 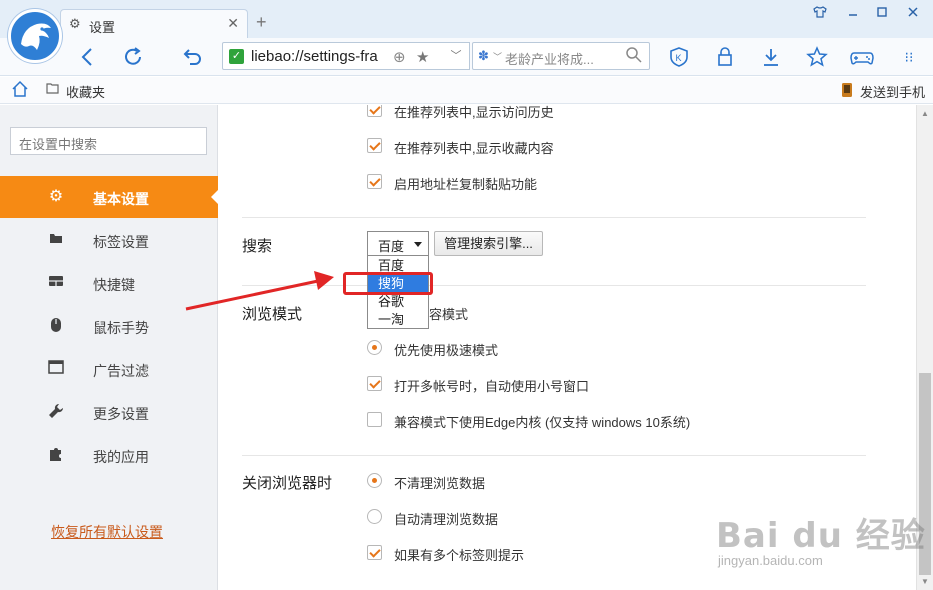 I want to click on search-engine-select: 百度, so click(x=398, y=243).